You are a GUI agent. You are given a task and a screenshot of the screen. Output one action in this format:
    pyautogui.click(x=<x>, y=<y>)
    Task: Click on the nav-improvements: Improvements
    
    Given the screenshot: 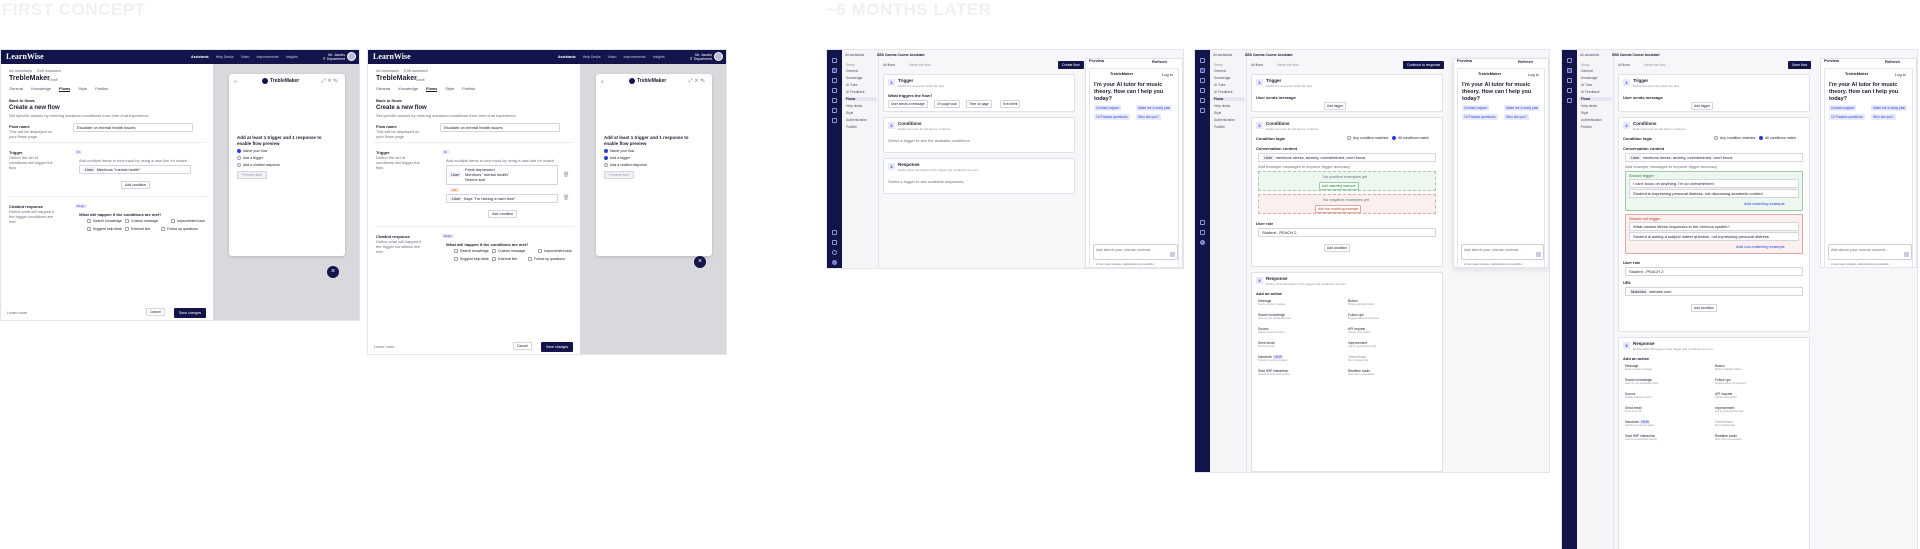 What is the action you would take?
    pyautogui.click(x=635, y=57)
    